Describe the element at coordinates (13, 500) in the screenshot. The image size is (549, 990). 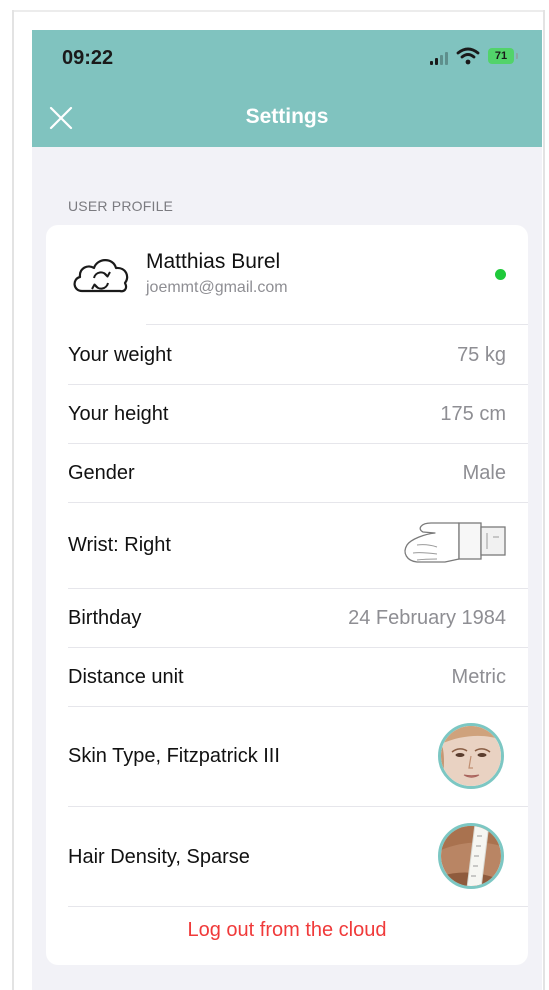
I see `screenshot-border-left` at that location.